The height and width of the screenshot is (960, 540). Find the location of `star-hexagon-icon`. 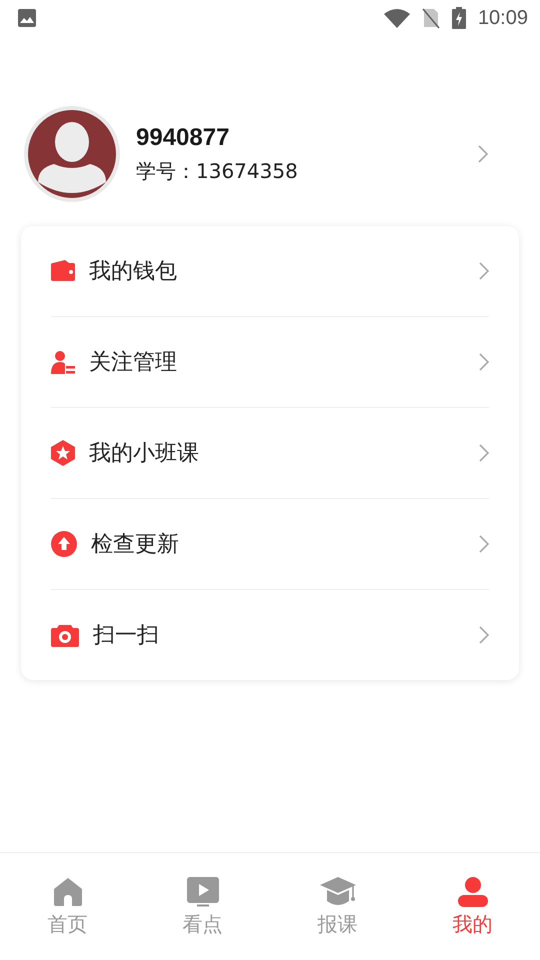

star-hexagon-icon is located at coordinates (63, 453).